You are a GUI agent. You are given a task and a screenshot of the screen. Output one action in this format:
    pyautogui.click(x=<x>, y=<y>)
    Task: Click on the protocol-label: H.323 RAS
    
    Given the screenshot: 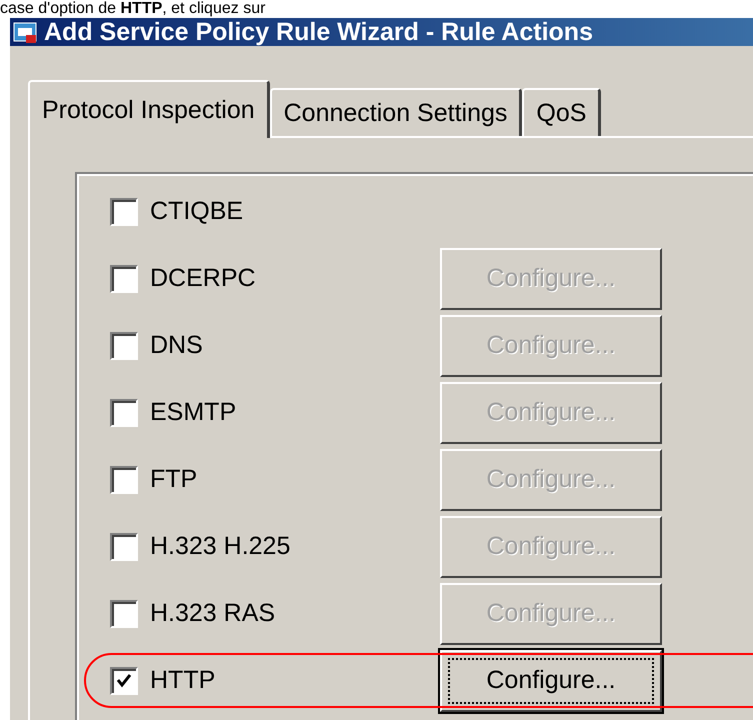 What is the action you would take?
    pyautogui.click(x=213, y=613)
    